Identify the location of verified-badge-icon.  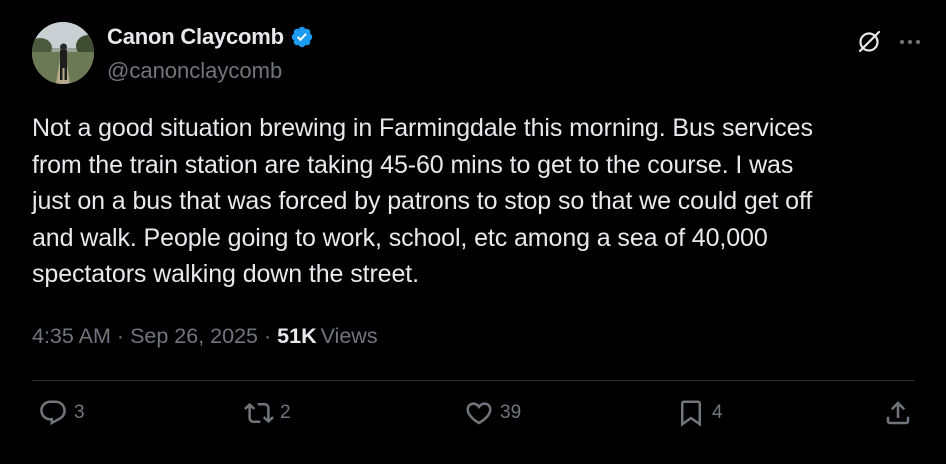
(302, 37).